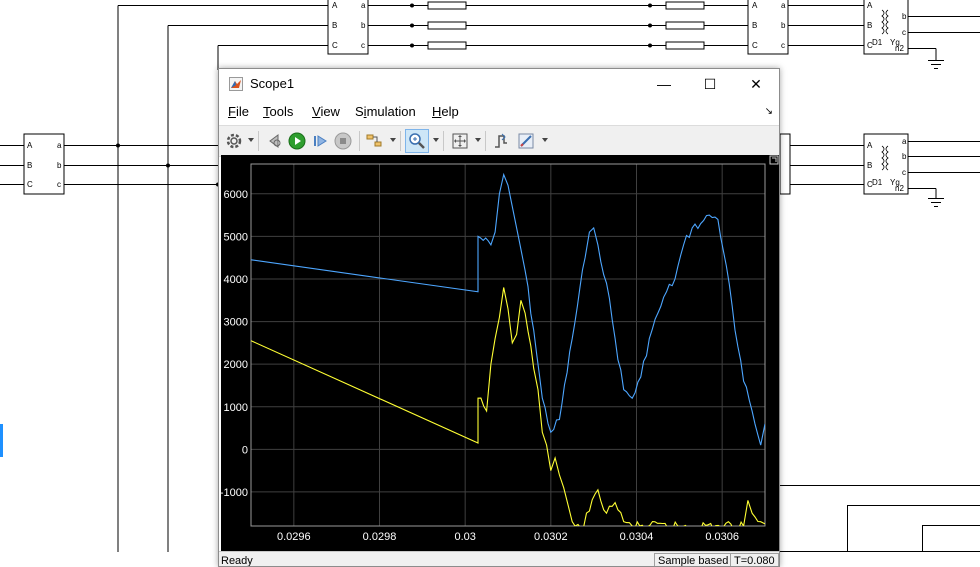 The height and width of the screenshot is (567, 980). I want to click on x-tick-label: 0.03, so click(464, 537).